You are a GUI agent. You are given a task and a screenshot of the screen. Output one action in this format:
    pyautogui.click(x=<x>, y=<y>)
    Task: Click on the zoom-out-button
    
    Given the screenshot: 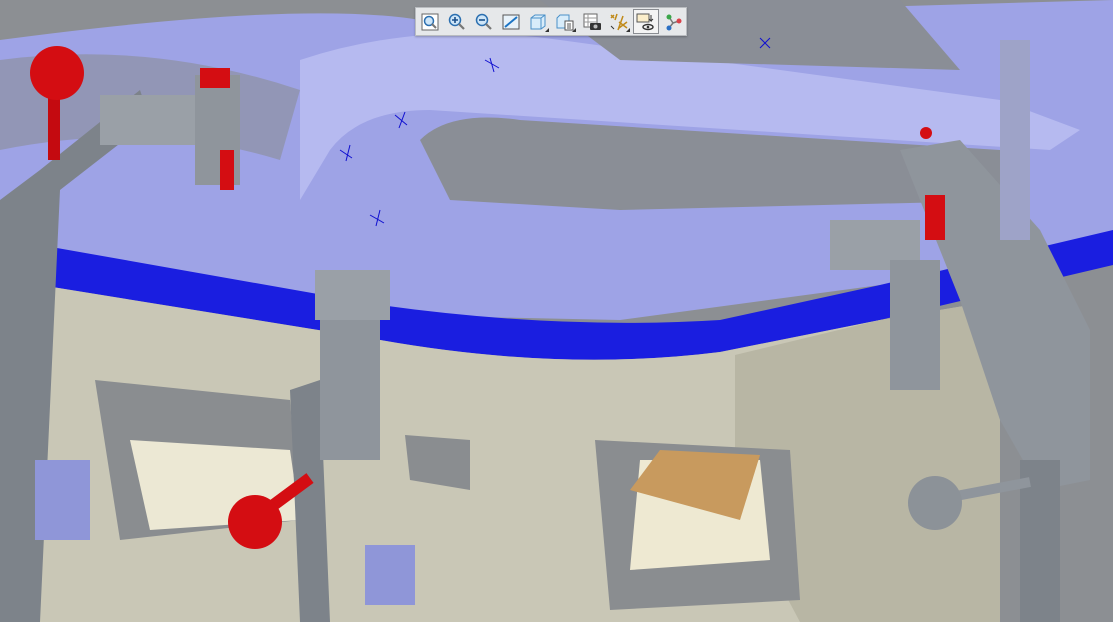 What is the action you would take?
    pyautogui.click(x=484, y=21)
    